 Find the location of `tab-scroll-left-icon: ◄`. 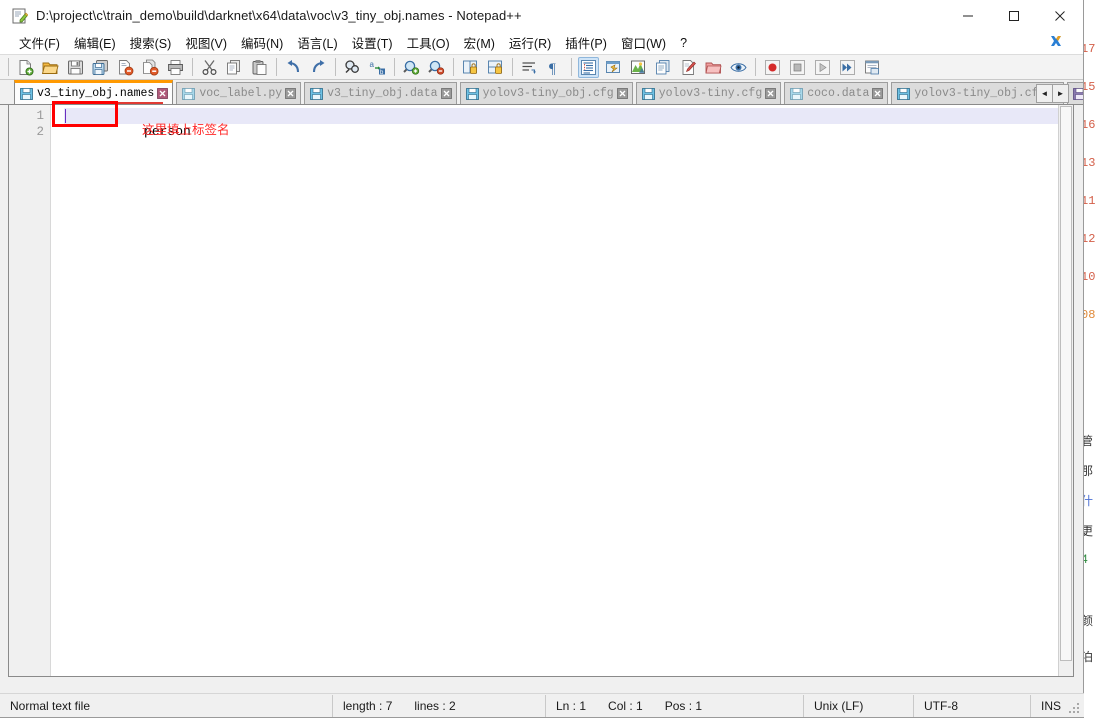

tab-scroll-left-icon: ◄ is located at coordinates (1044, 93).